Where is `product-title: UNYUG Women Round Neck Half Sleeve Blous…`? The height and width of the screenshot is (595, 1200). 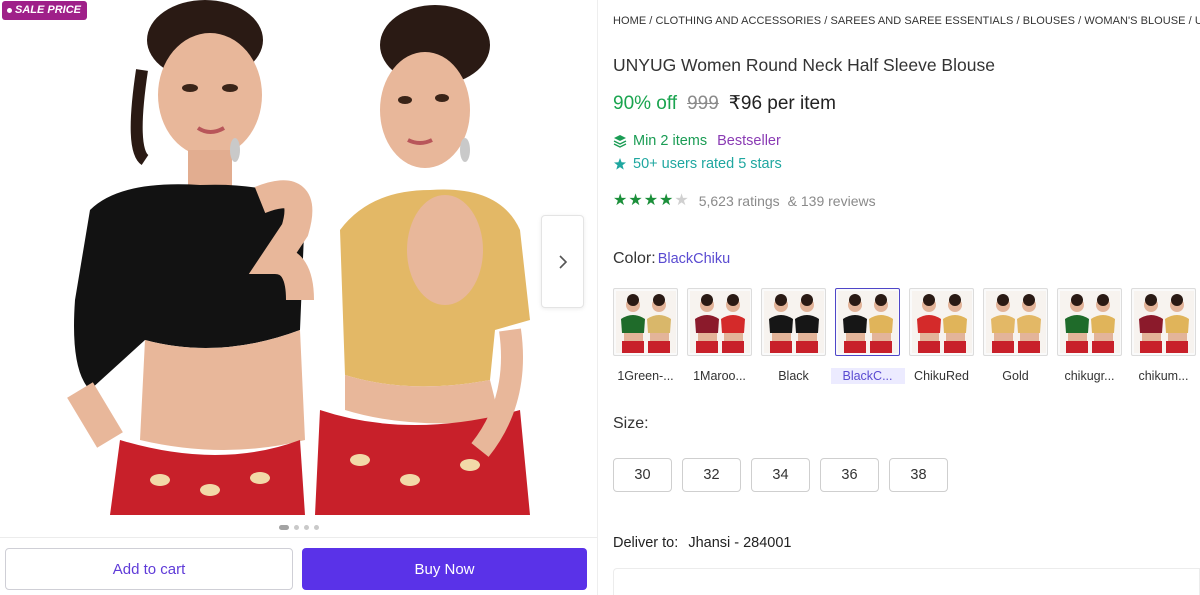
product-title: UNYUG Women Round Neck Half Sleeve Blous… is located at coordinates (804, 65).